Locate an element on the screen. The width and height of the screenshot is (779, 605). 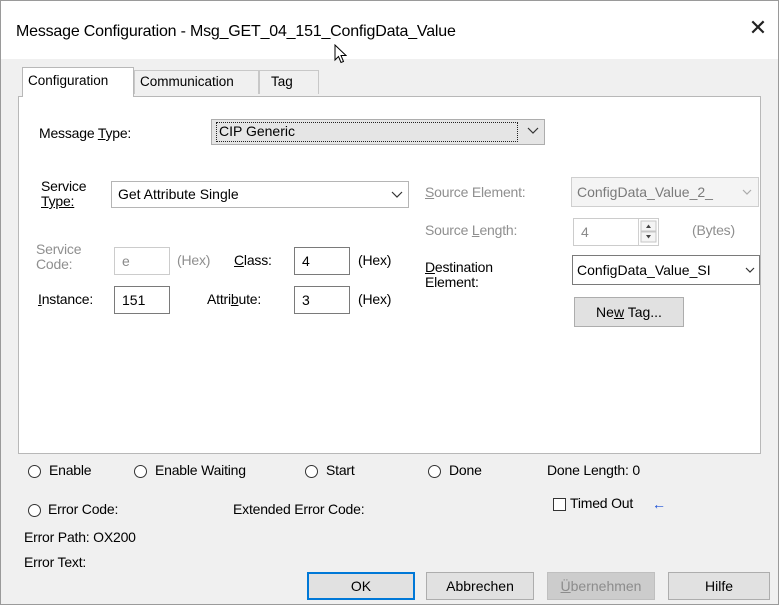
tab-tag-label: Tag is located at coordinates (282, 81).